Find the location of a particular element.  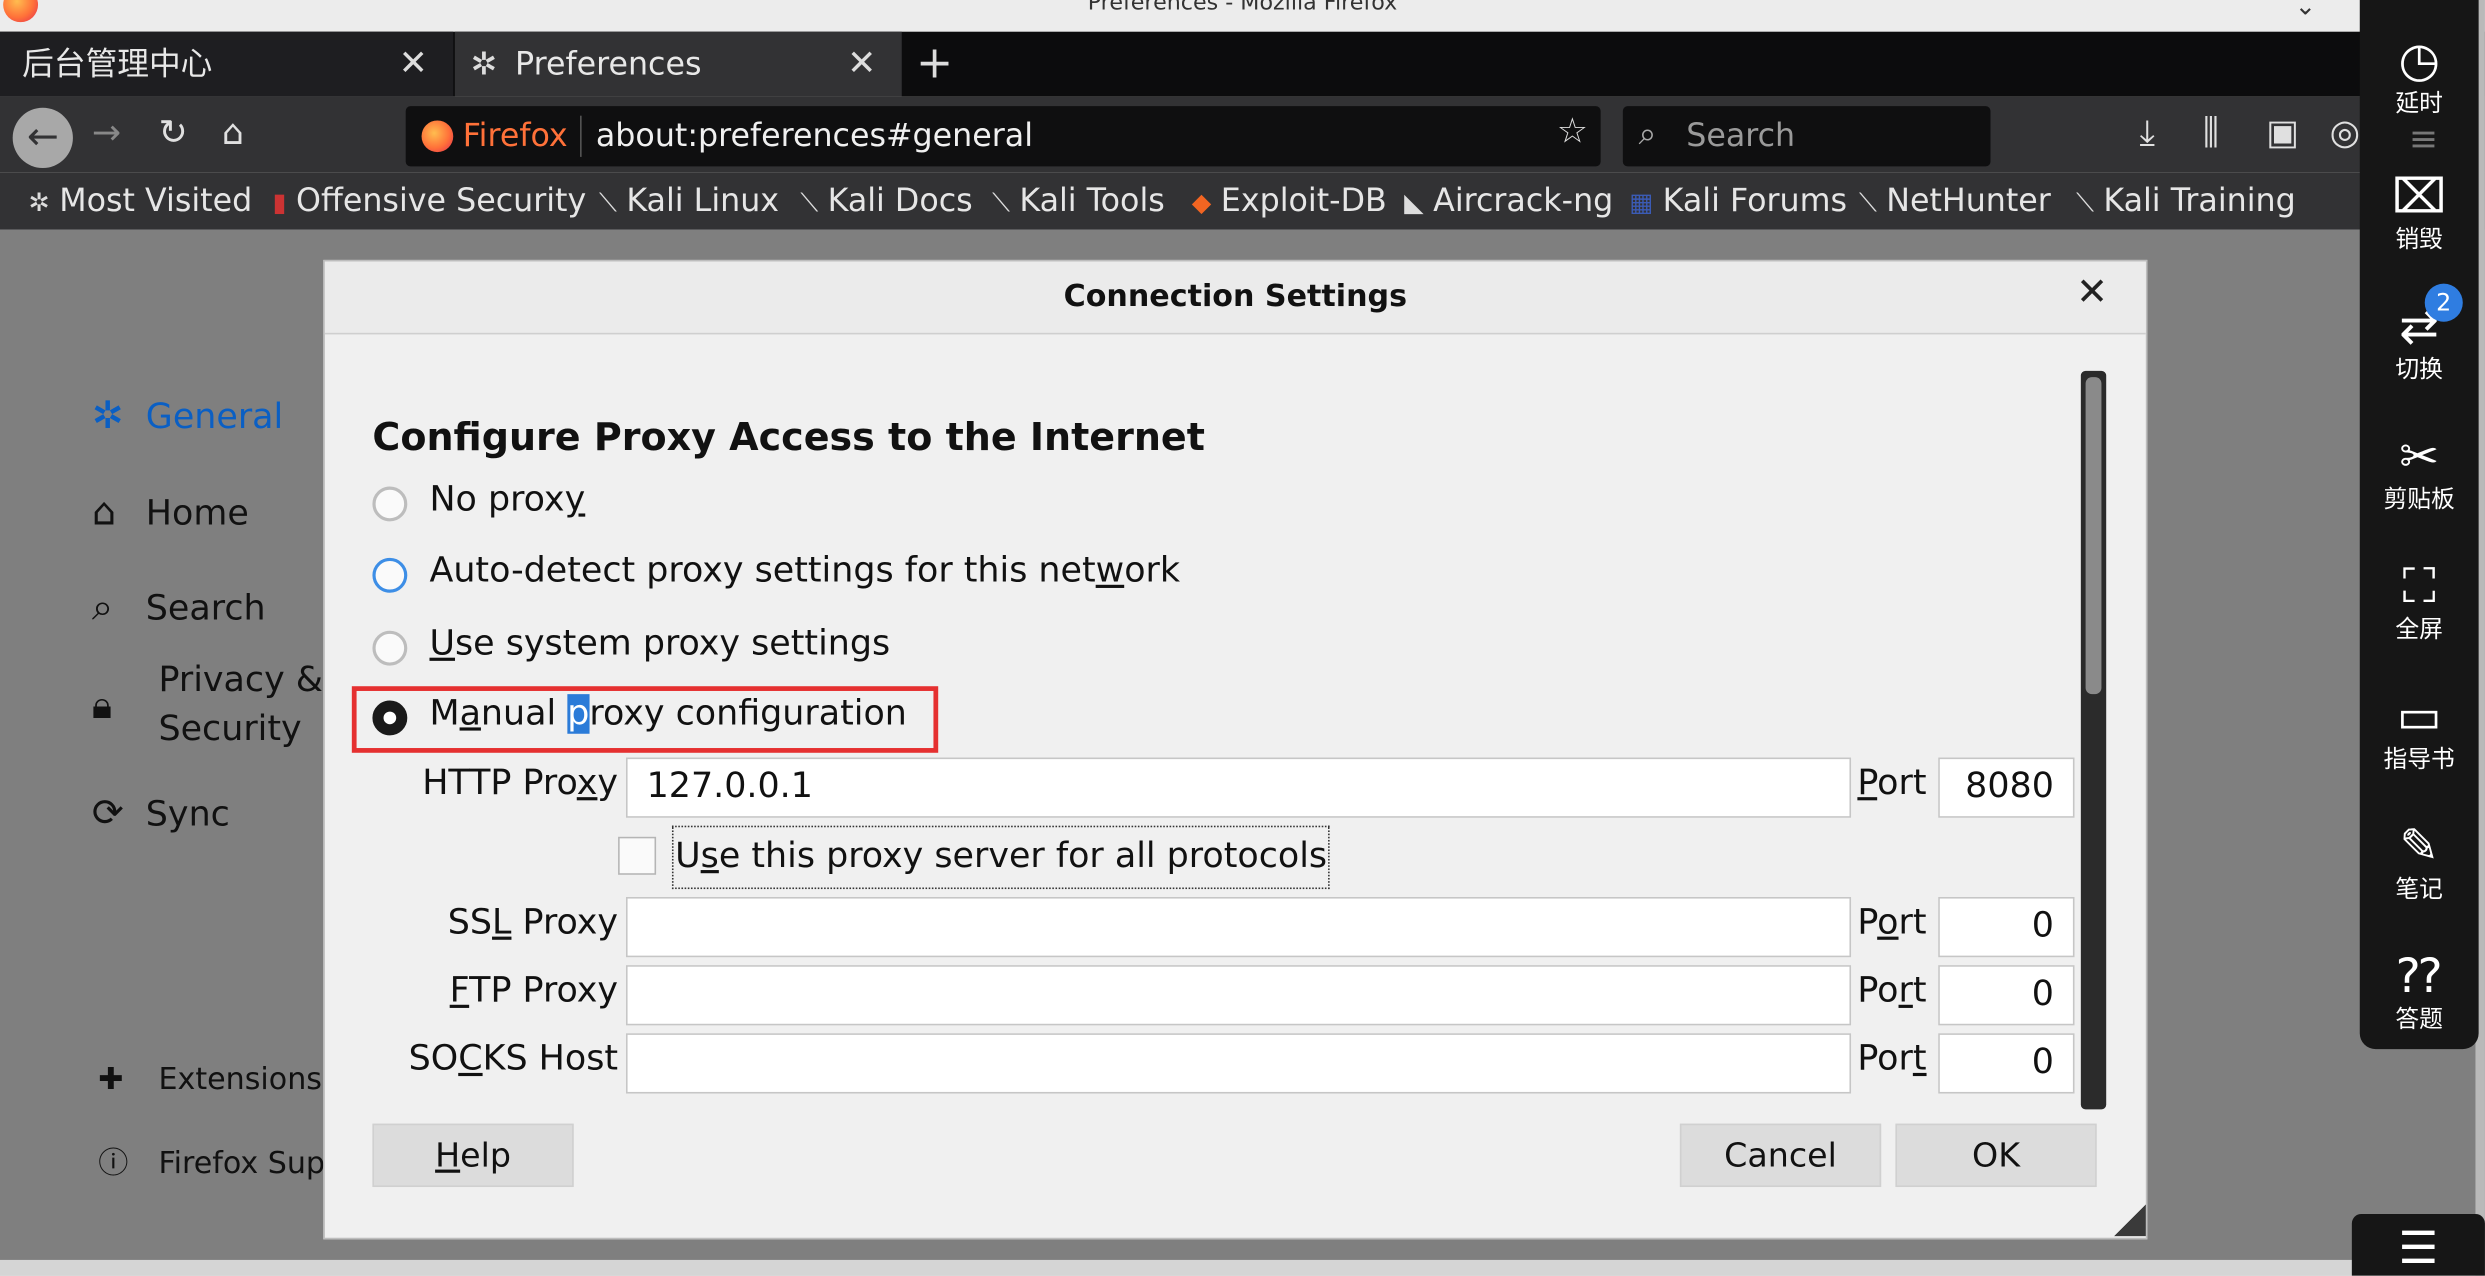

url-text: about:preferences#general is located at coordinates (814, 135).